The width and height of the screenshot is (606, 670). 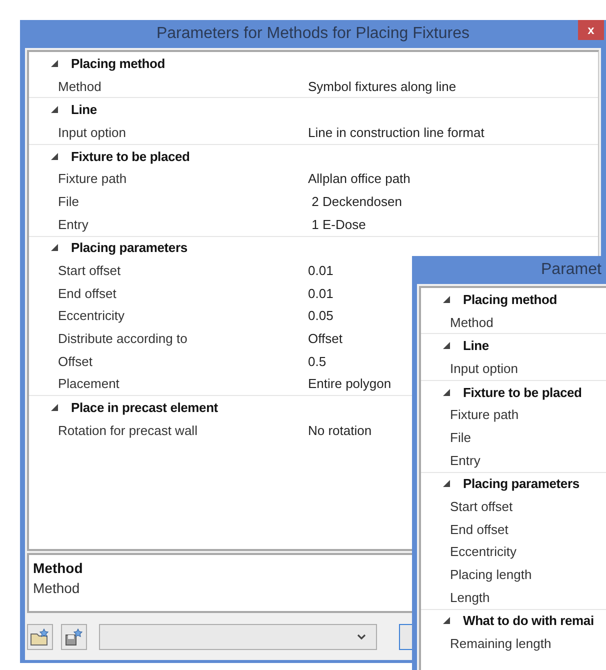 I want to click on property-value: 0.5, so click(x=317, y=361).